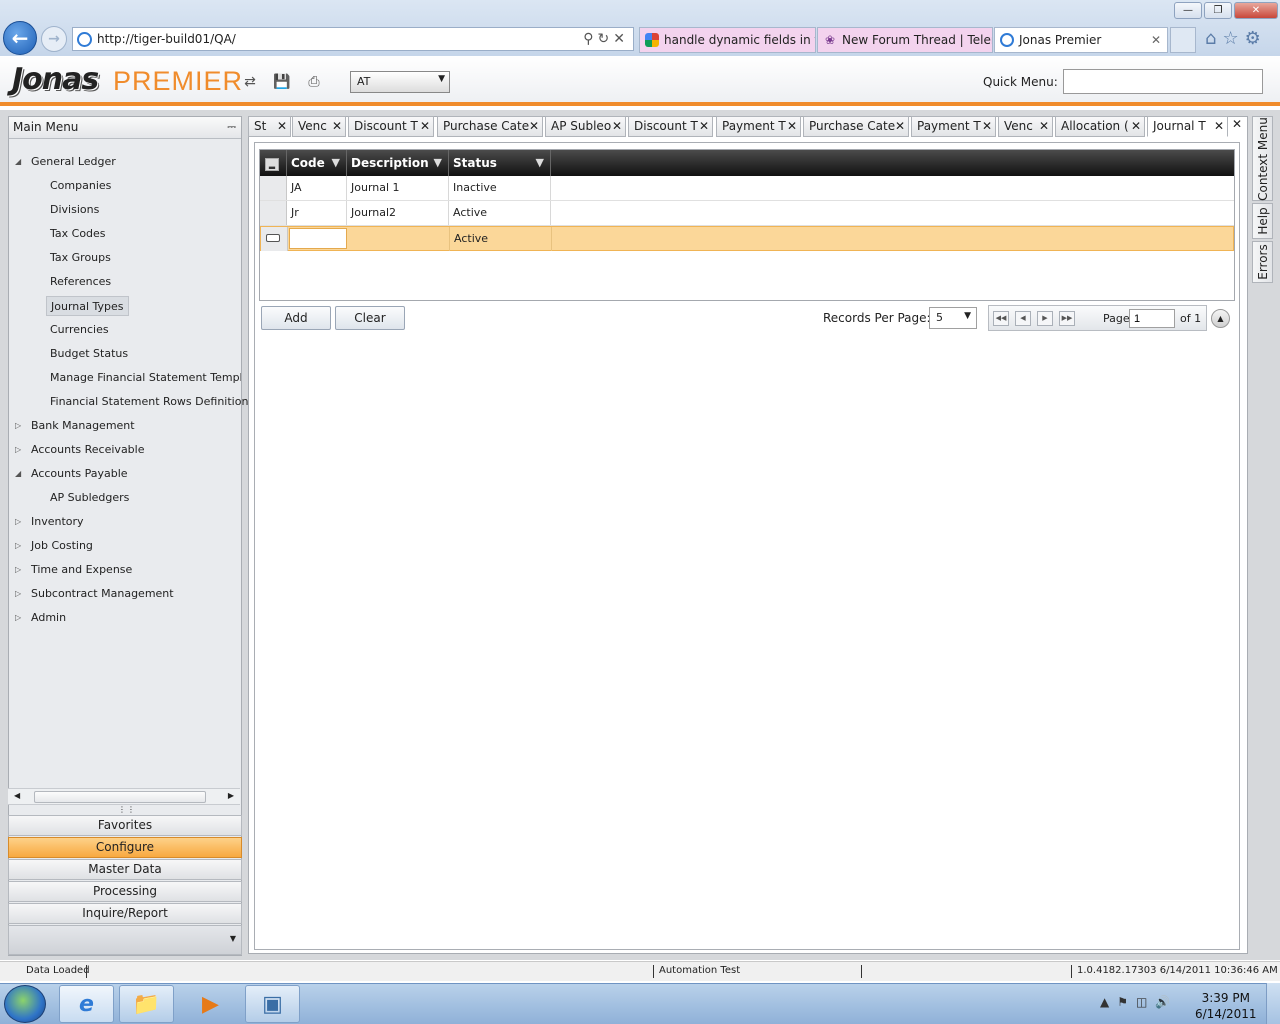  Describe the element at coordinates (1145, 1002) in the screenshot. I see `network-icon: ◫` at that location.